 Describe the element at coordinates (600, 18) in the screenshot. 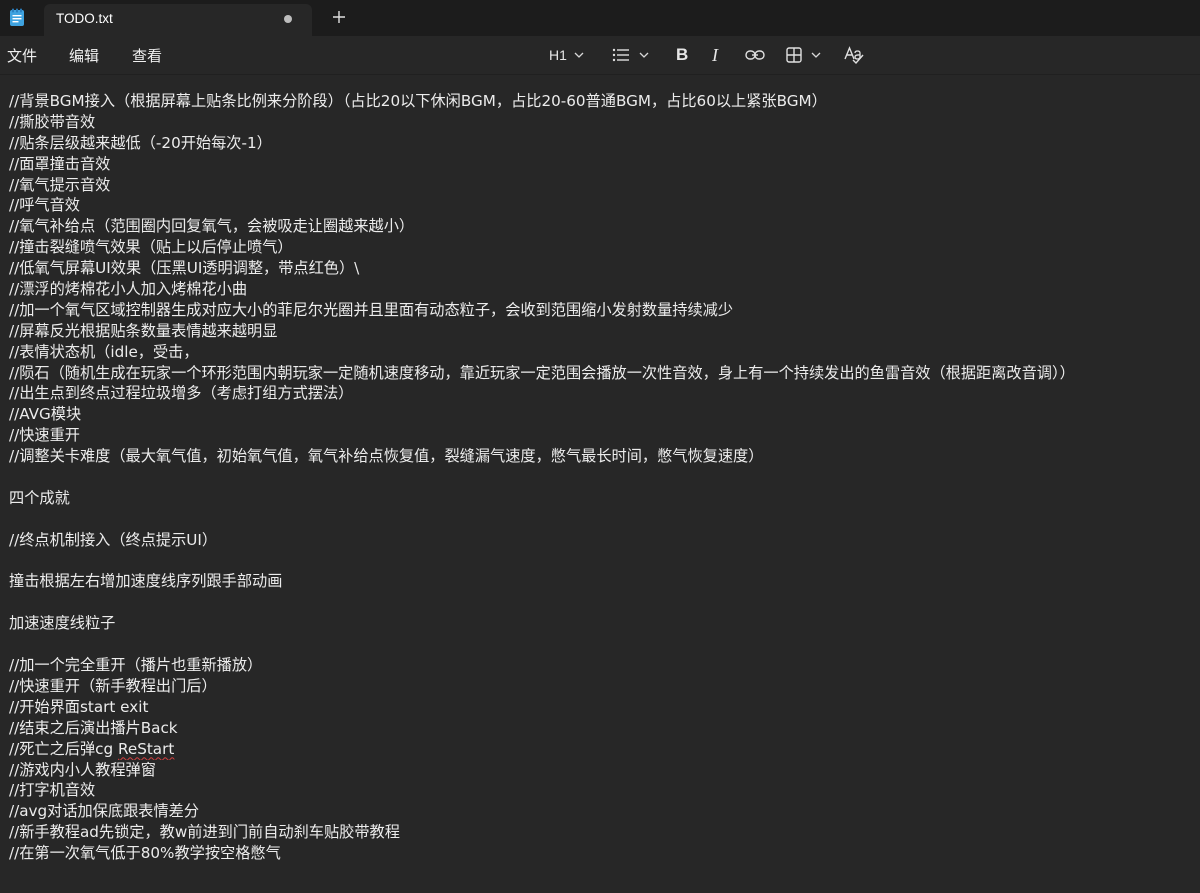

I see `tab-strip: TODO.txt` at that location.